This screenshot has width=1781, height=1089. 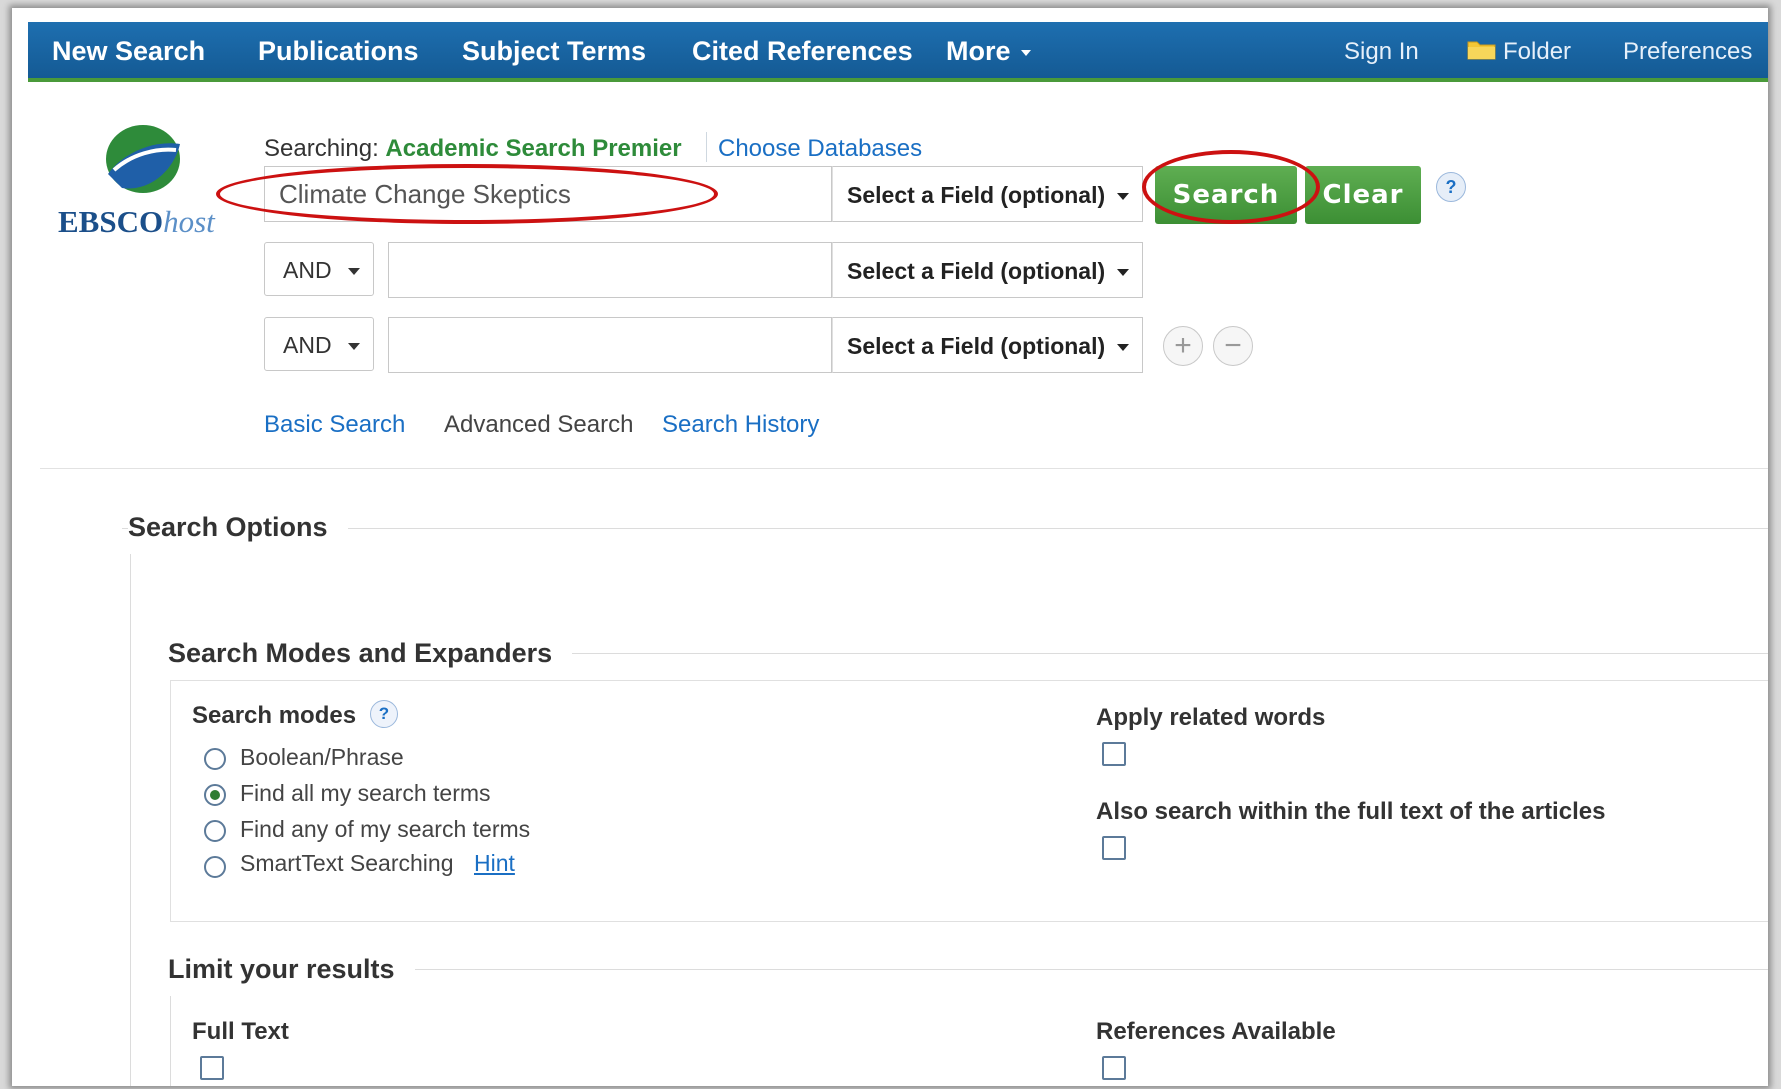 I want to click on modes-section-title: Search Modes and Expanders, so click(x=370, y=653).